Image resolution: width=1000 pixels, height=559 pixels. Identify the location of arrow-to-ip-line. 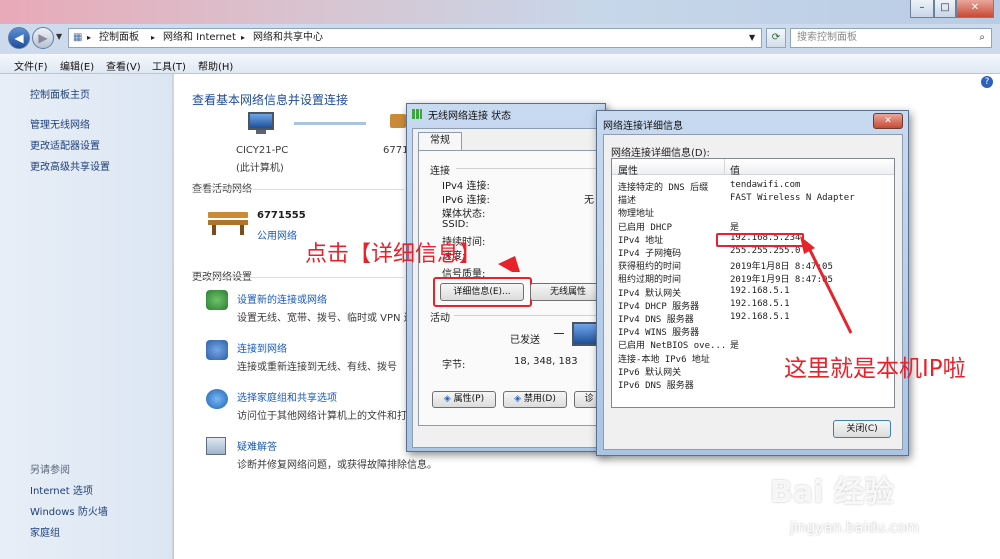
(829, 289).